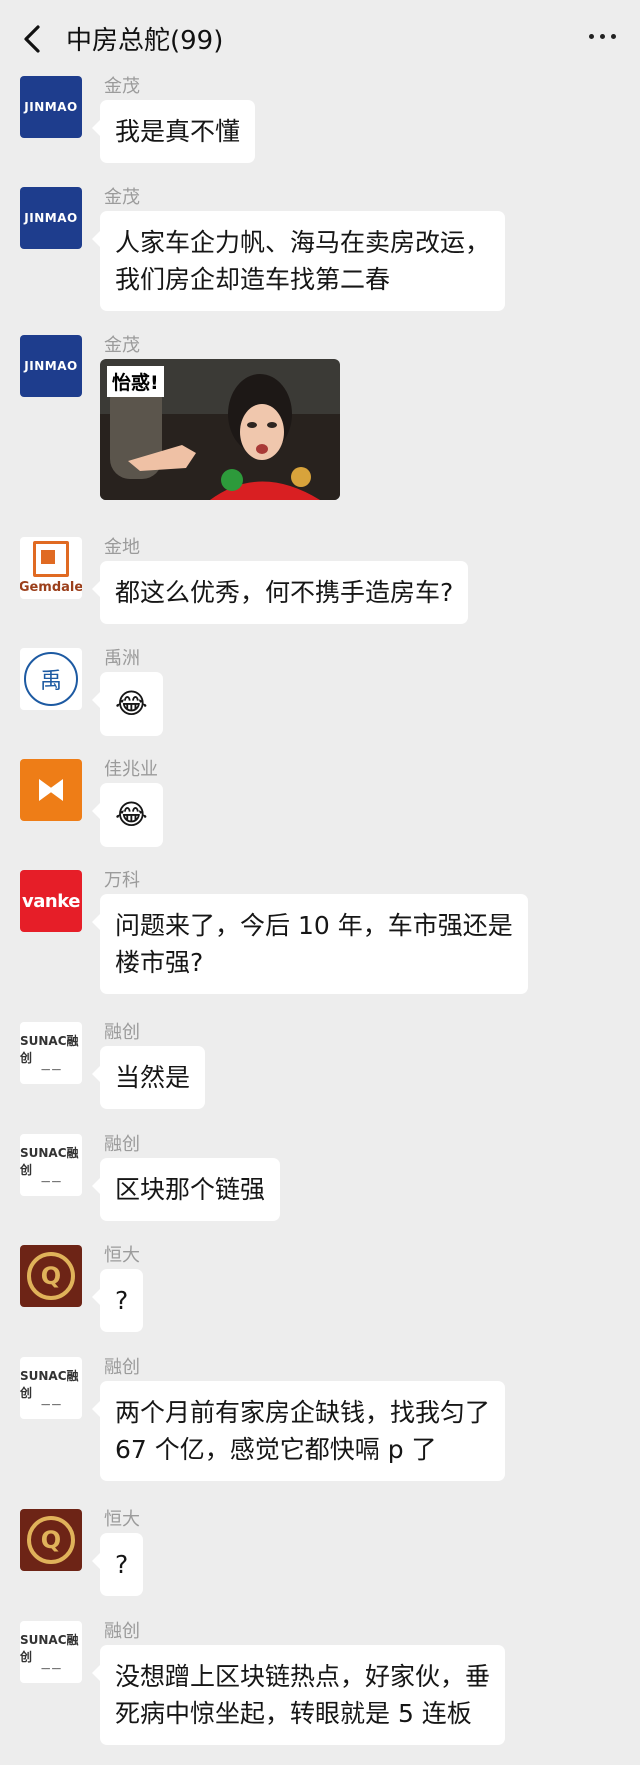 The width and height of the screenshot is (640, 1765). I want to click on message-bubble: 没想蹭上区块链热点，好家伙，垂 死病中惊坐起，转眼就是 5 连板, so click(298, 1695).